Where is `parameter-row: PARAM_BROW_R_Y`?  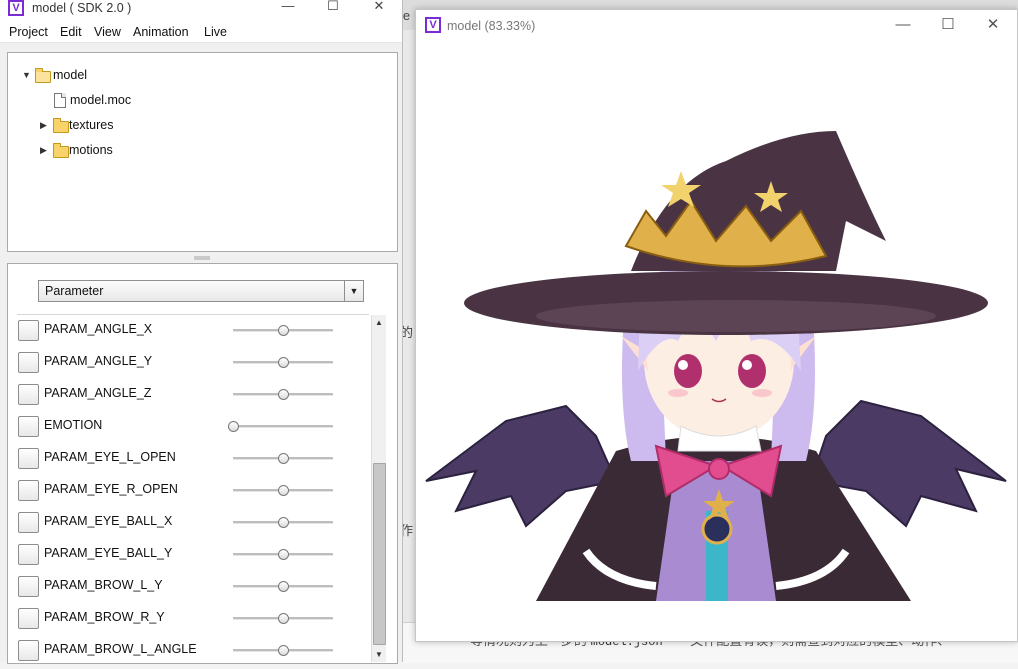
parameter-row: PARAM_BROW_R_Y is located at coordinates (188, 621).